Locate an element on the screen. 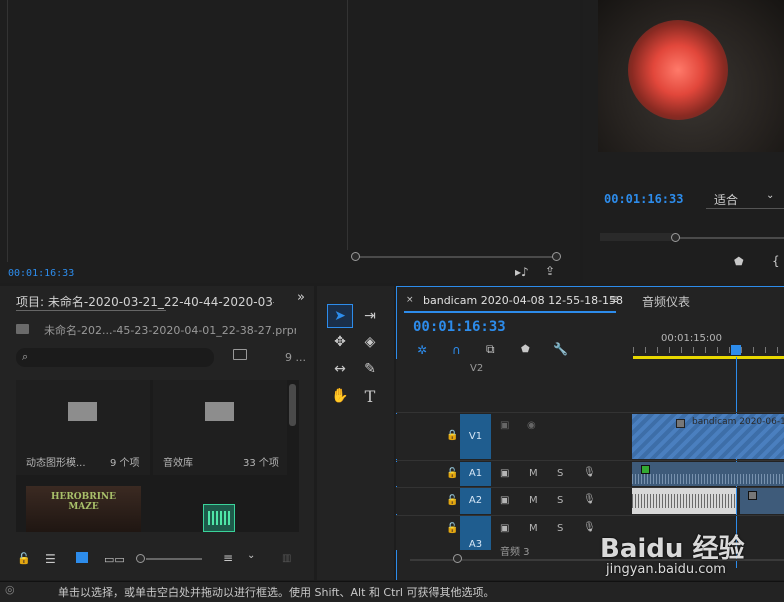 This screenshot has height=602, width=784. program-scroll-fill is located at coordinates (637, 237).